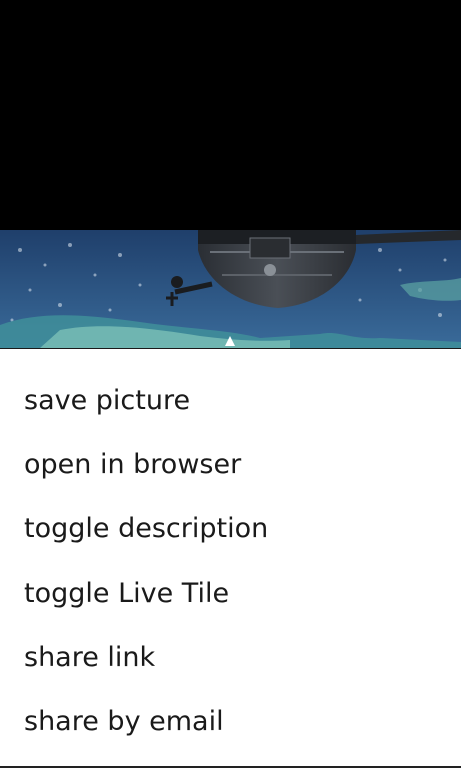  Describe the element at coordinates (124, 722) in the screenshot. I see `menu-item-share-by-email: share by email` at that location.